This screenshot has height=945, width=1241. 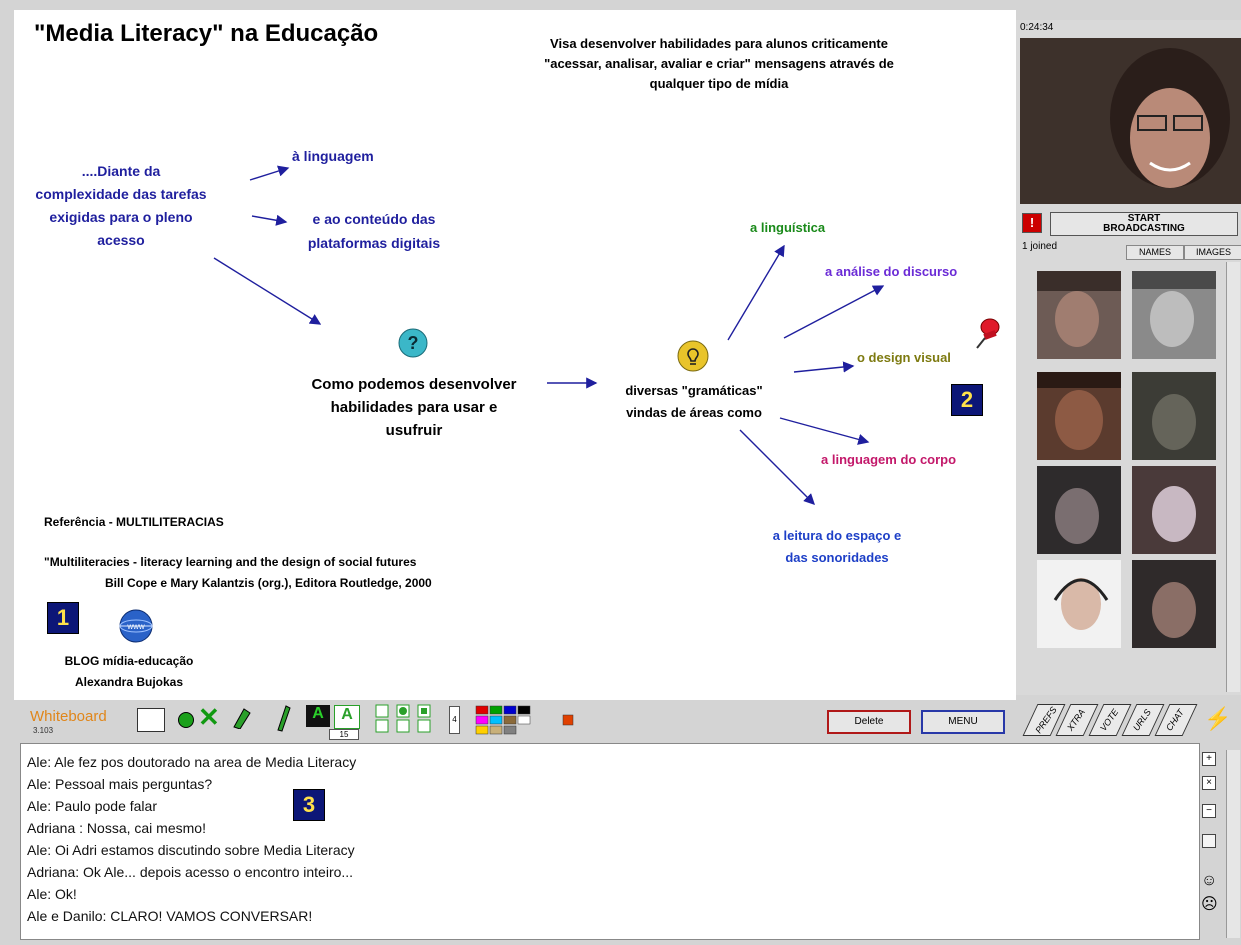 I want to click on zoom-in-button: +, so click(x=1209, y=759).